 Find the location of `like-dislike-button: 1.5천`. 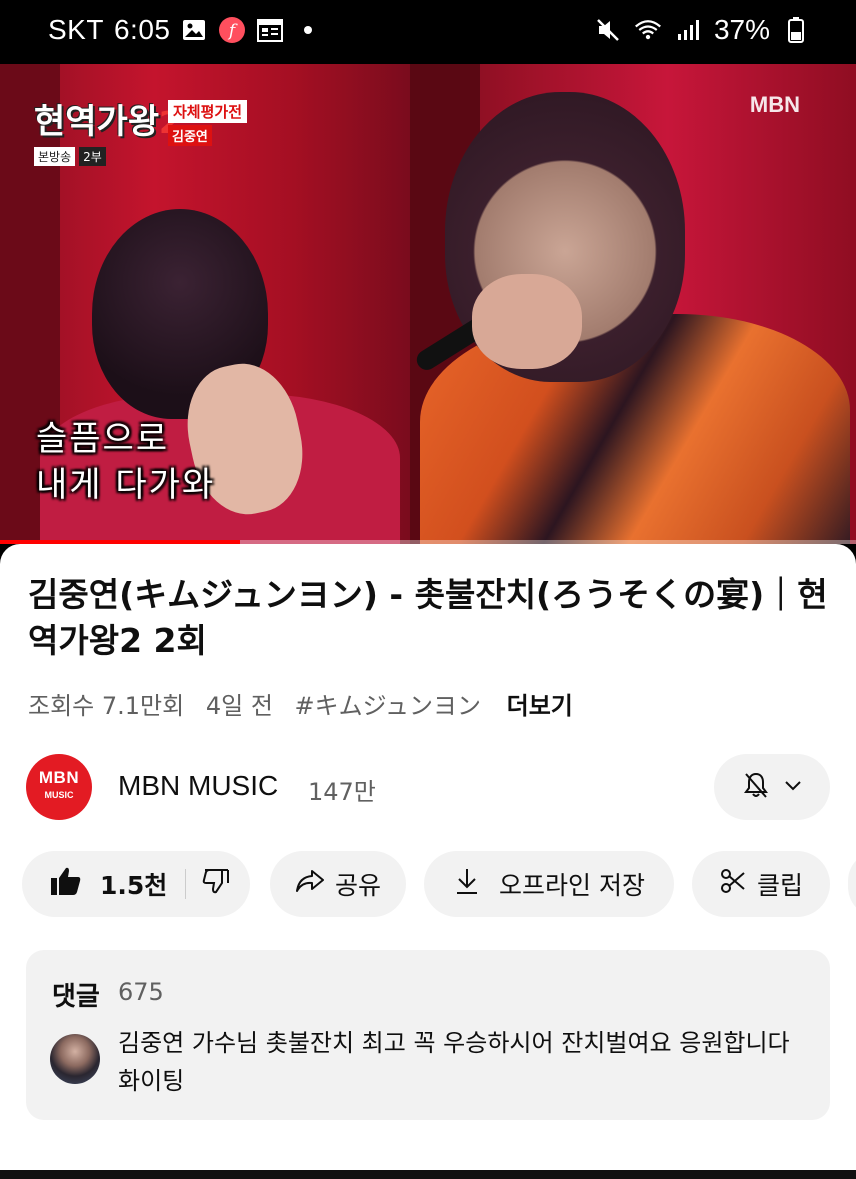

like-dislike-button: 1.5천 is located at coordinates (136, 884).